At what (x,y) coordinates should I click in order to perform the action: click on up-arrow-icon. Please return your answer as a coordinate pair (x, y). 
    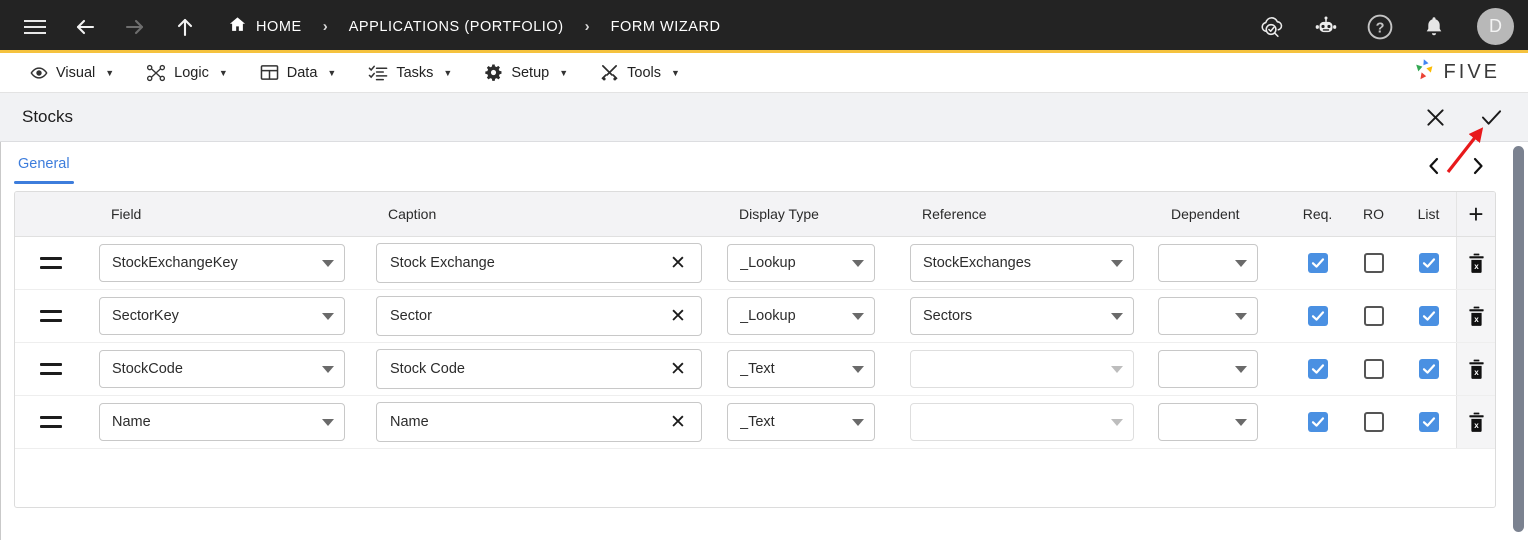
    Looking at the image, I should click on (185, 27).